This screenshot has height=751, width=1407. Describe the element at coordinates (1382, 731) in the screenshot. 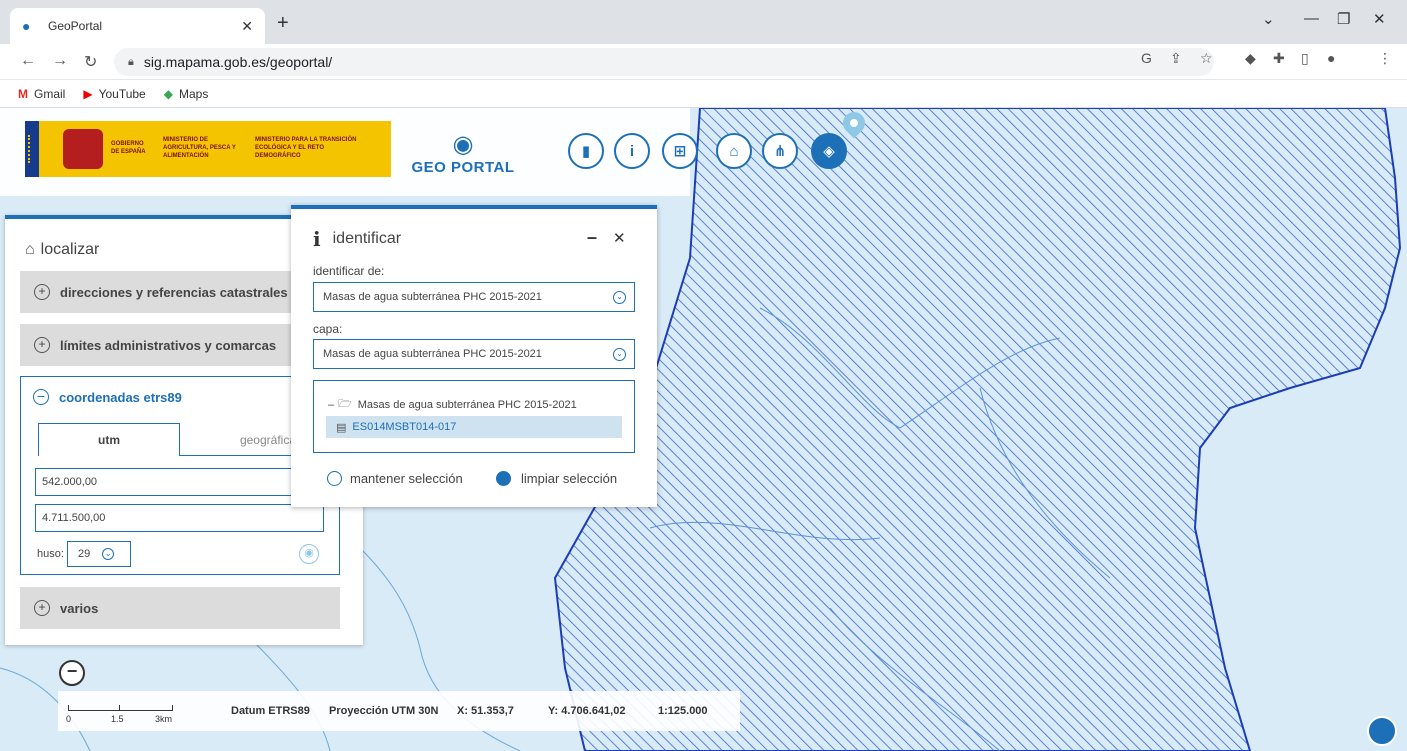

I see `base-map-globe-icon` at that location.